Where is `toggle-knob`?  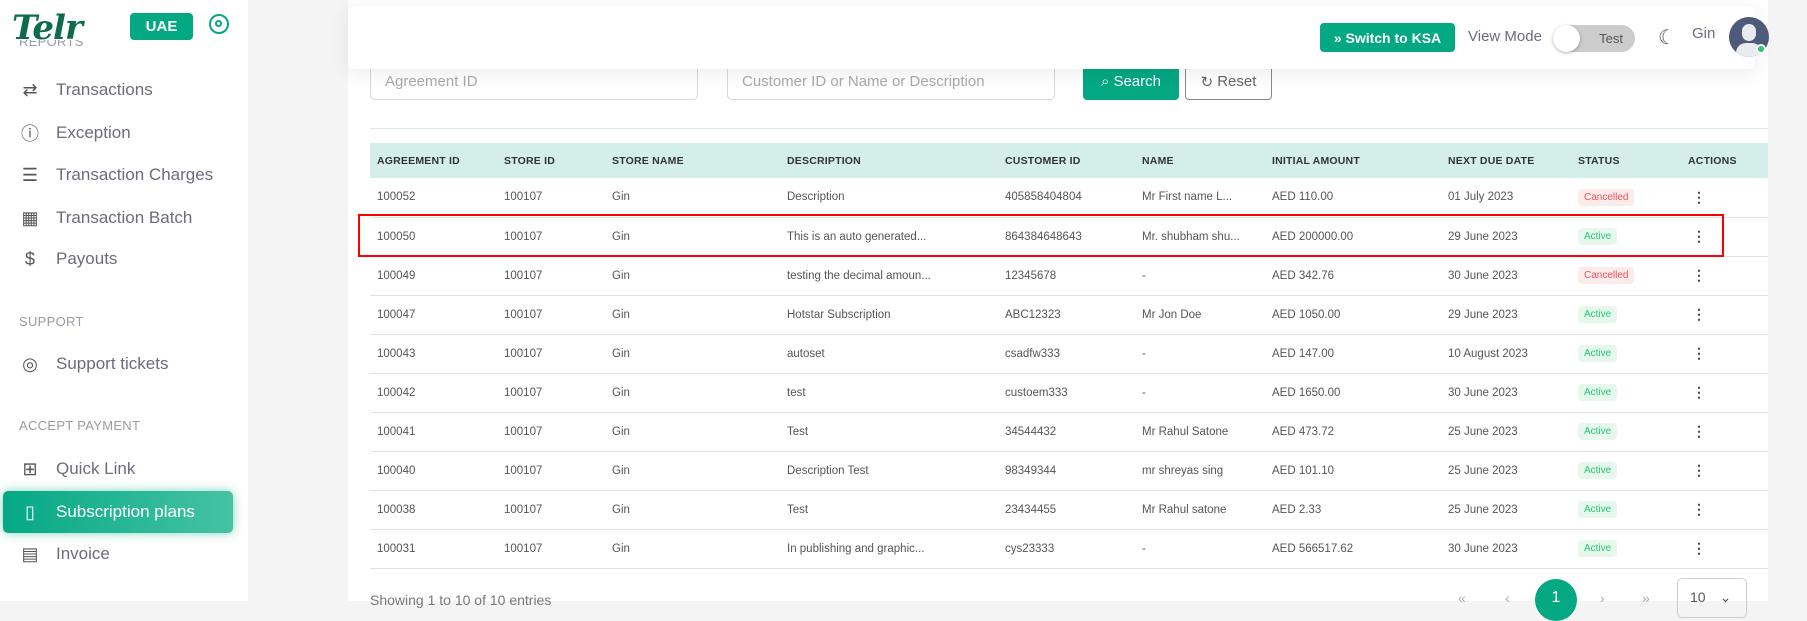 toggle-knob is located at coordinates (1566, 38).